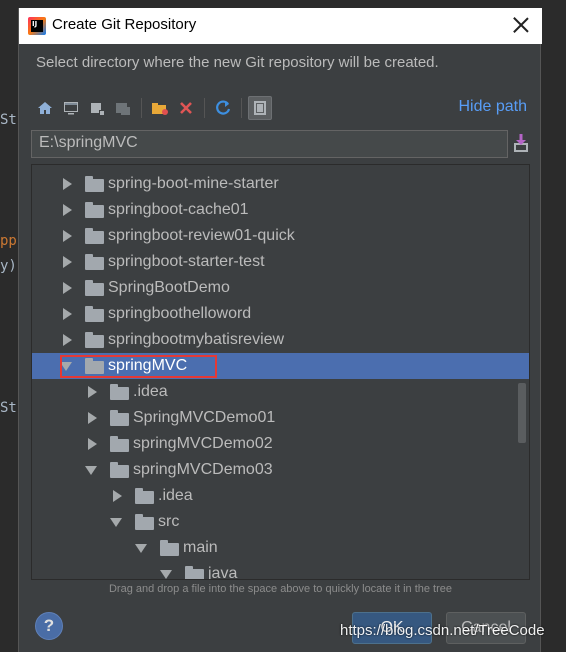 The width and height of the screenshot is (566, 652). I want to click on project-icon, so click(123, 108).